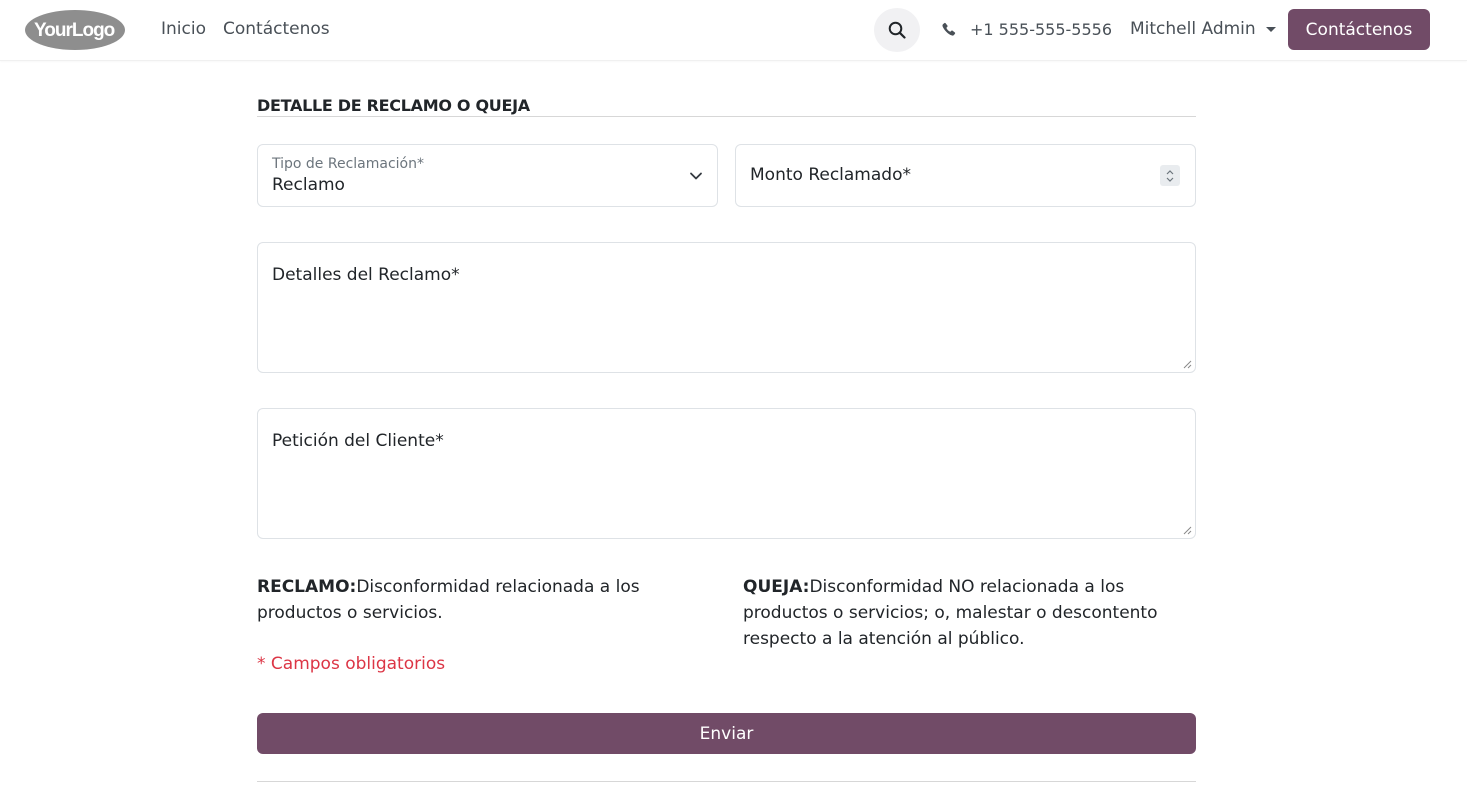 Image resolution: width=1467 pixels, height=786 pixels. I want to click on bottom-divider, so click(726, 781).